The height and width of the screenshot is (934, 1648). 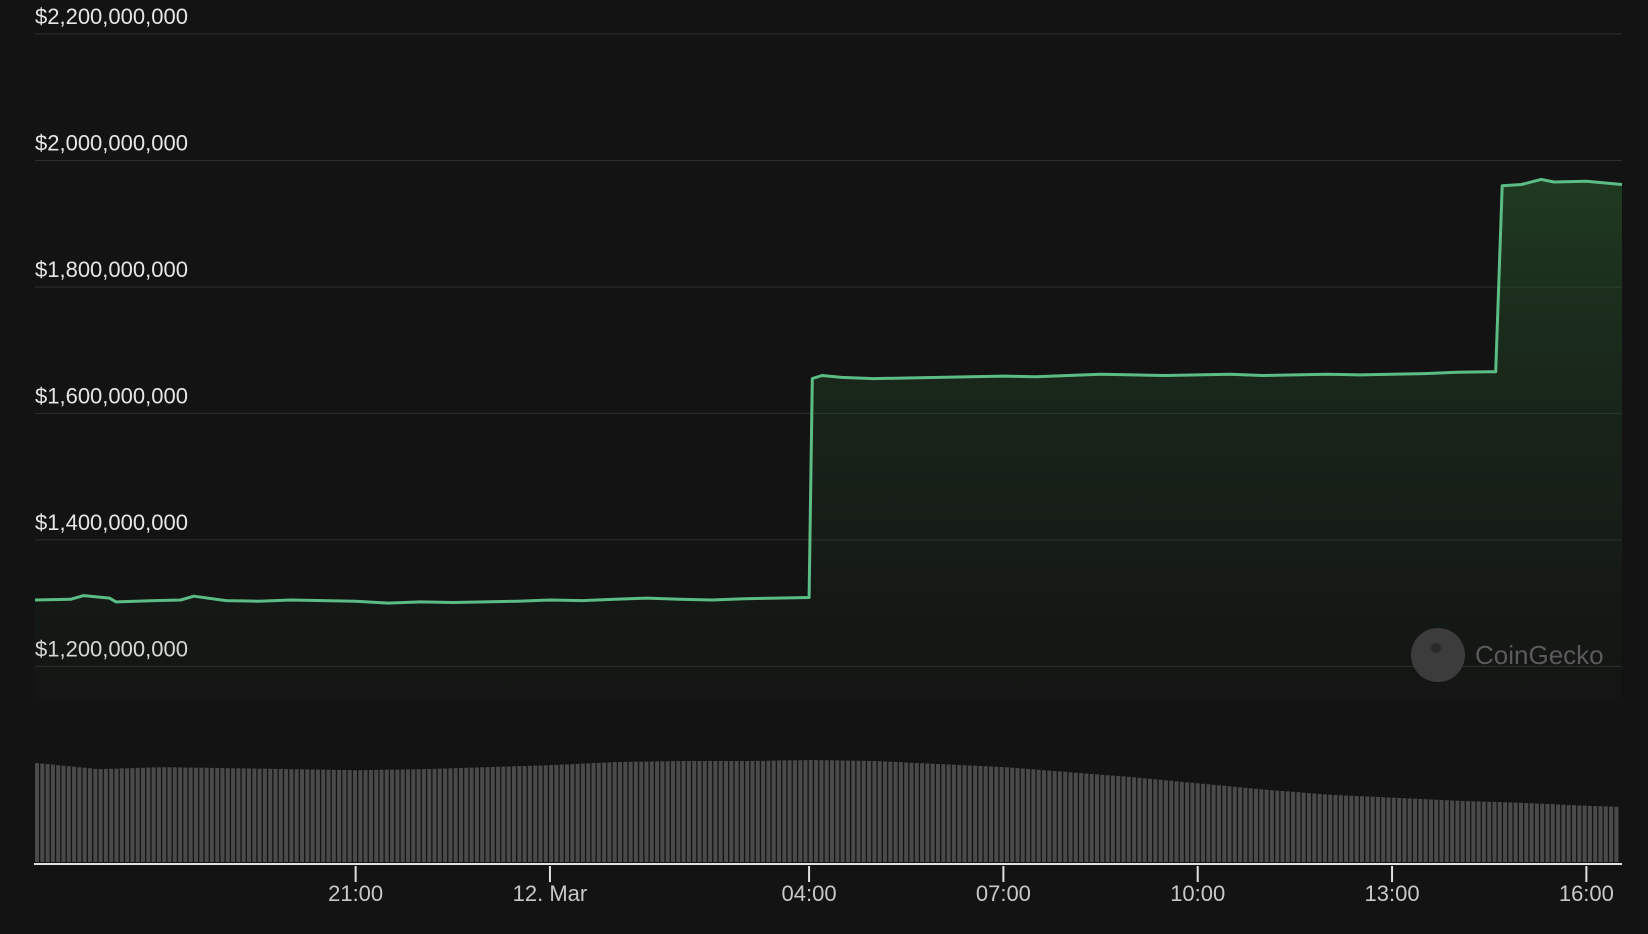 What do you see at coordinates (111, 395) in the screenshot?
I see `y-tick-label: $1,600,000,000` at bounding box center [111, 395].